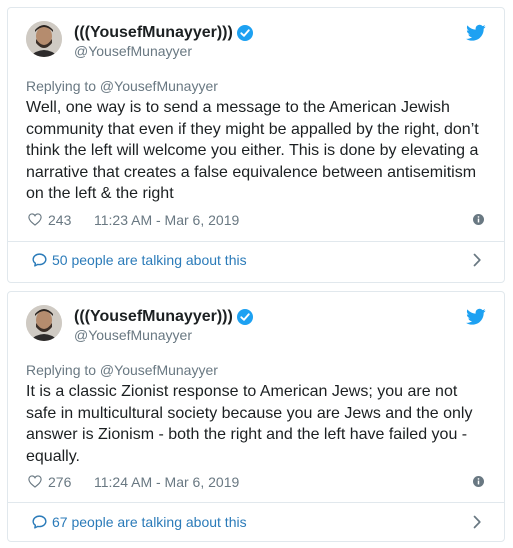 This screenshot has width=513, height=548. What do you see at coordinates (259, 260) in the screenshot?
I see `talking-about-link: 50 people are talking about this` at bounding box center [259, 260].